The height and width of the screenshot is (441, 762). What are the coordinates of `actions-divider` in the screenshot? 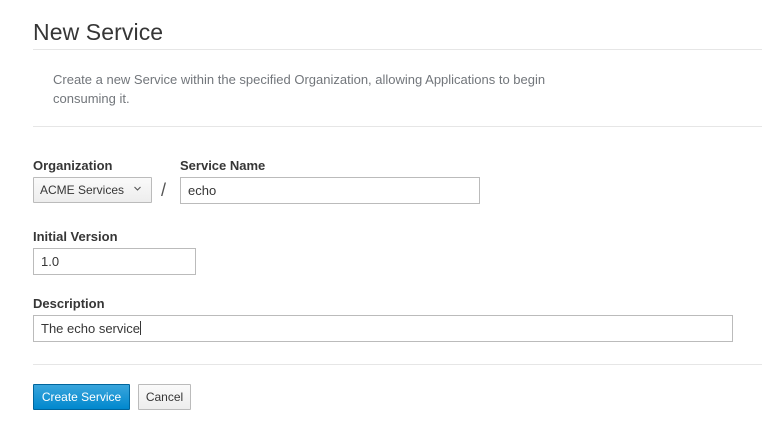 It's located at (397, 364).